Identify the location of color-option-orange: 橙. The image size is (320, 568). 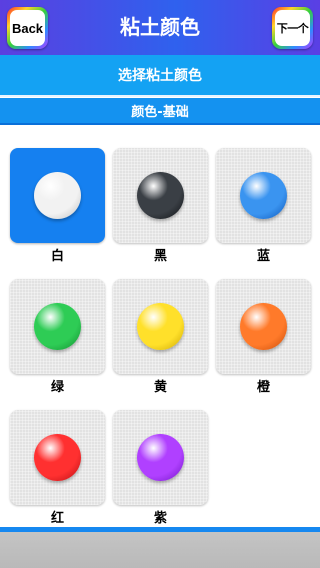
(263, 337).